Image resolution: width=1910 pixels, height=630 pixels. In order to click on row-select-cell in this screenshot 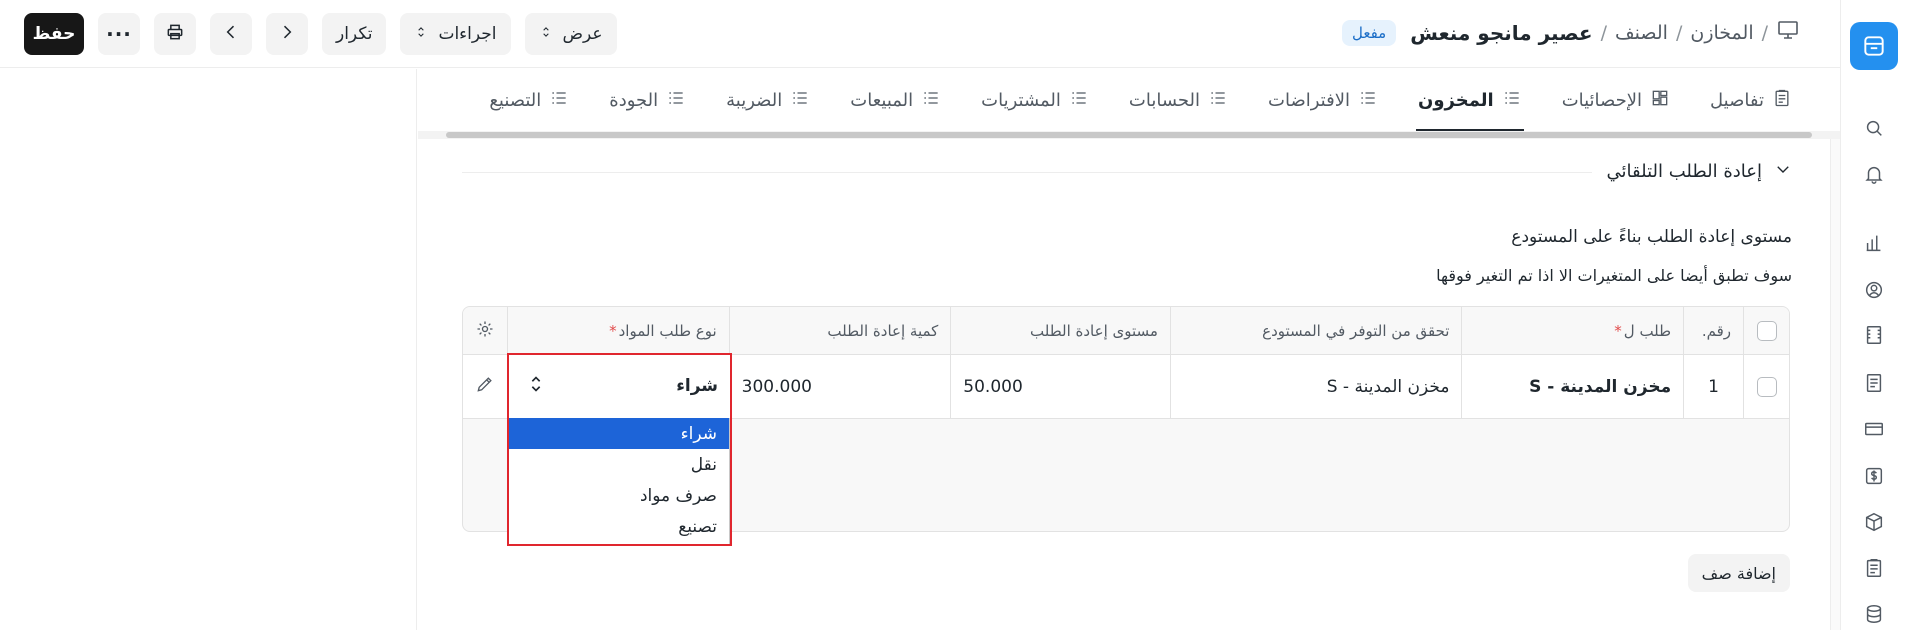, I will do `click(1766, 386)`.